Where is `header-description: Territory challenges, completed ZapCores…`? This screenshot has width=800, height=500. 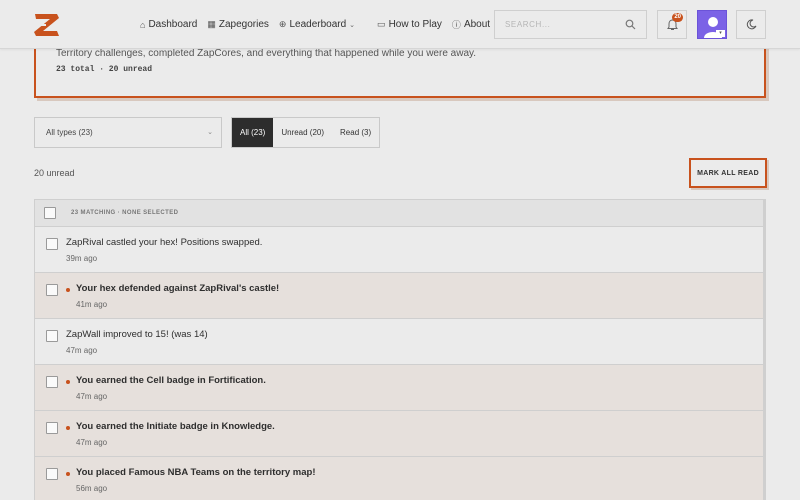 header-description: Territory challenges, completed ZapCores… is located at coordinates (266, 53).